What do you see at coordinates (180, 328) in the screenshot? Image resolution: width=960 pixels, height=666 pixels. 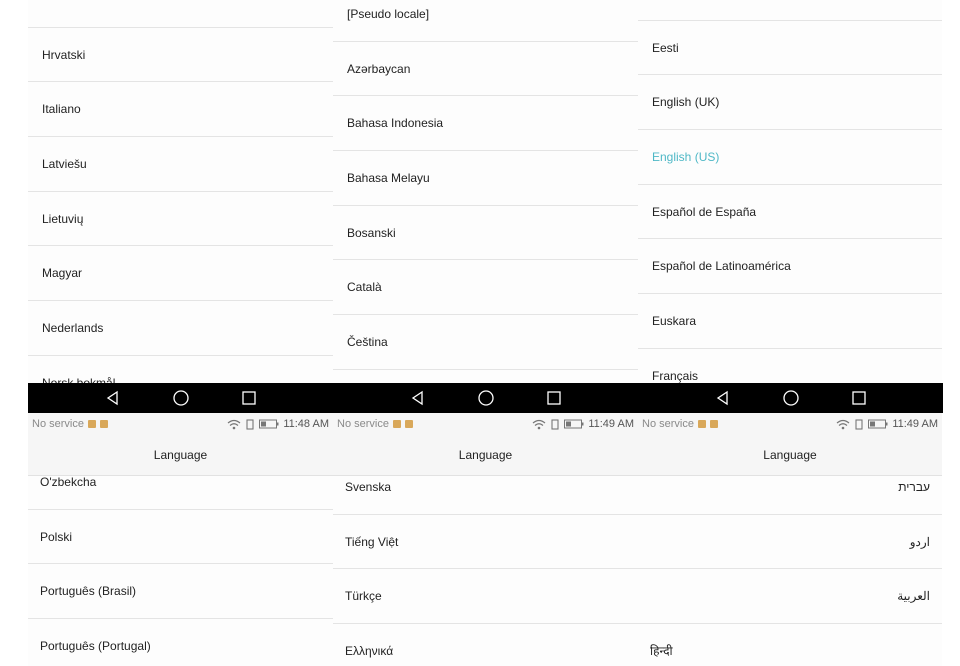 I see `language-item: Nederlands` at bounding box center [180, 328].